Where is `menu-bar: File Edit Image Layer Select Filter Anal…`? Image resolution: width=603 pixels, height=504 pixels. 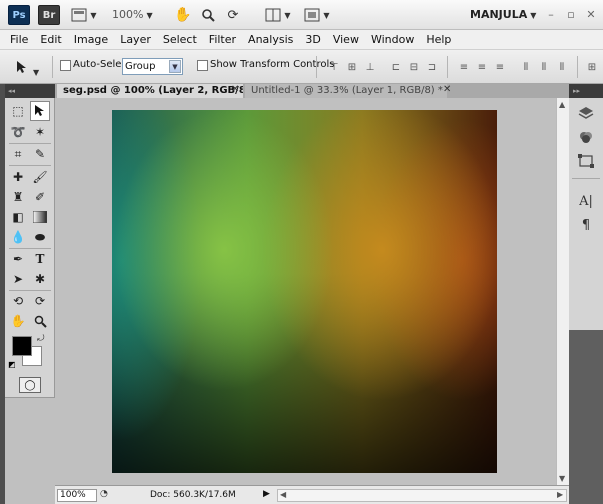
menu-bar: File Edit Image Layer Select Filter Anal… is located at coordinates (301, 40).